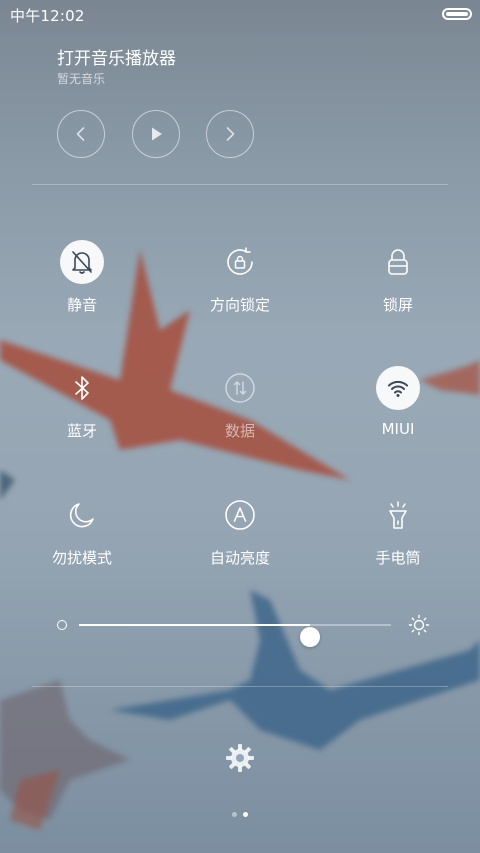  I want to click on toggle-mobile-data-circle, so click(240, 388).